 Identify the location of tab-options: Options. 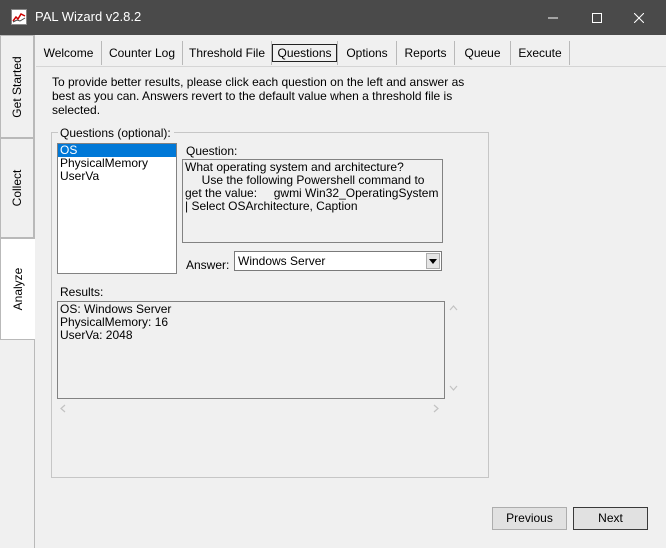
(367, 53).